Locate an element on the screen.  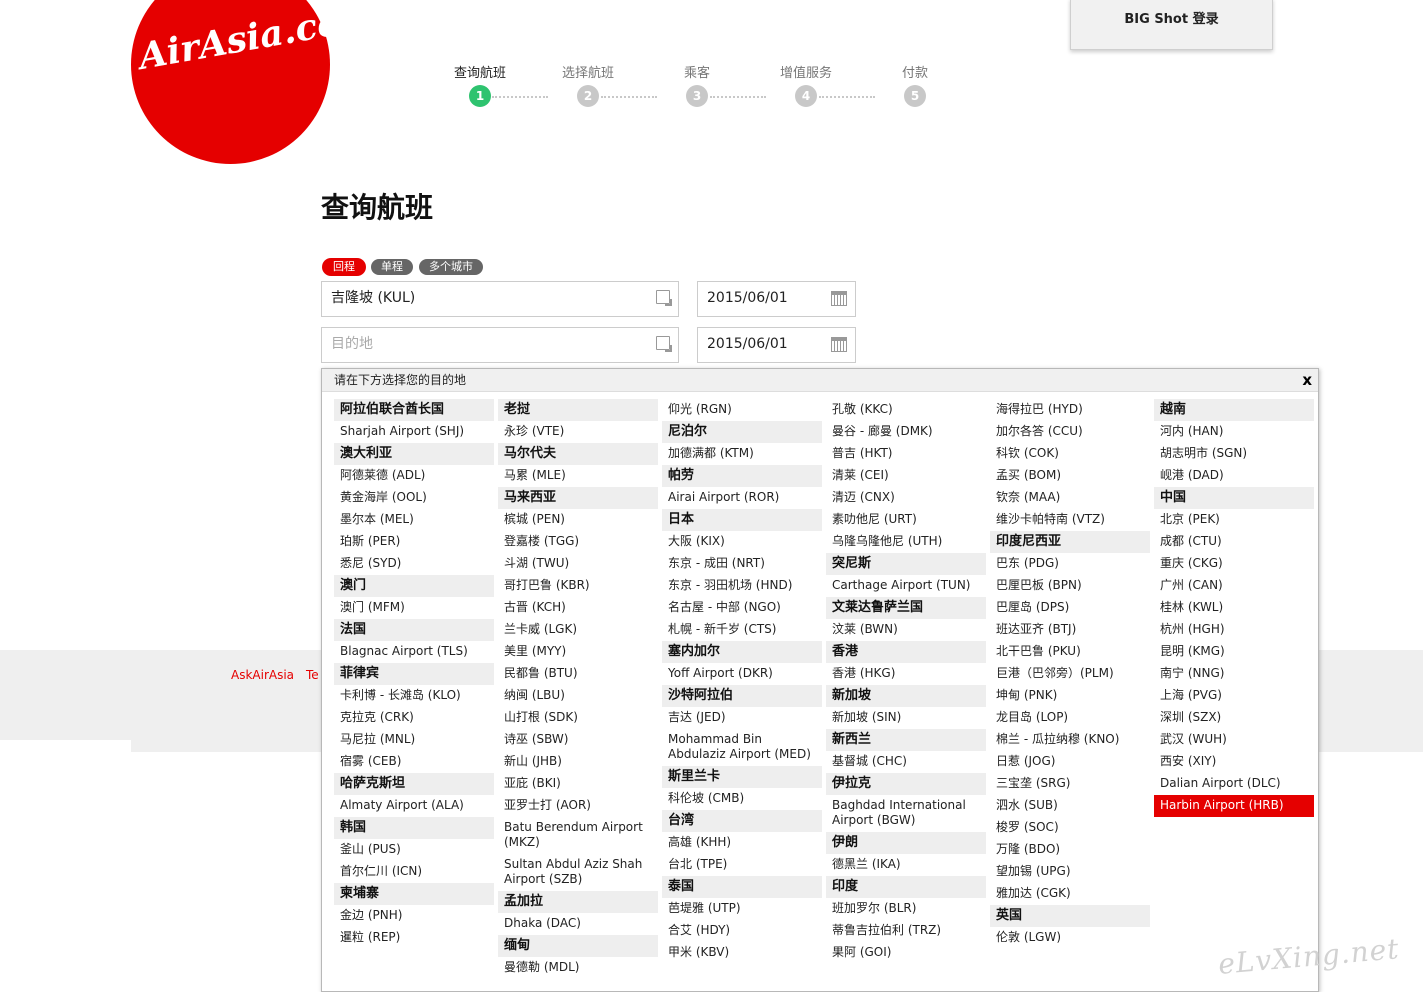
close-icon: x is located at coordinates (1307, 380).